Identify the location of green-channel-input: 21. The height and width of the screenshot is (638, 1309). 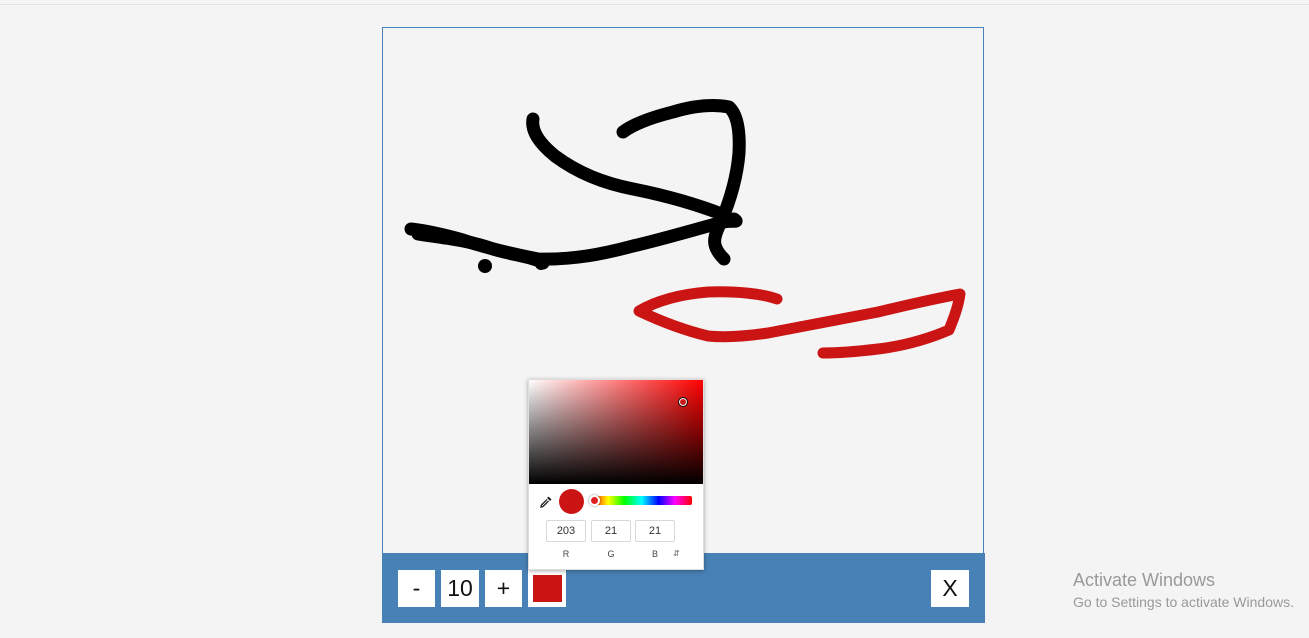
(611, 531).